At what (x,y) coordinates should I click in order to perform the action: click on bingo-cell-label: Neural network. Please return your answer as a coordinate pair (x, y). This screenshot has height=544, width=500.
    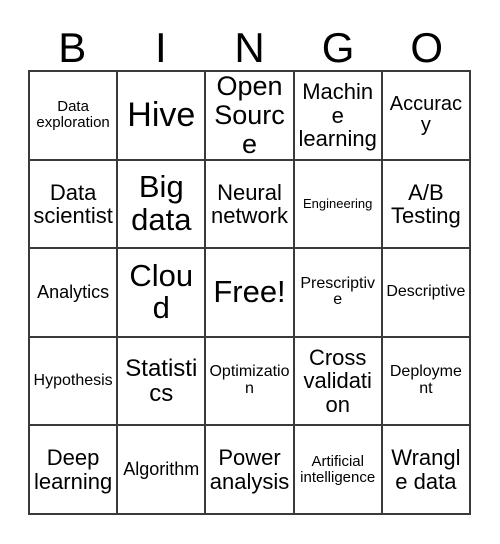
    Looking at the image, I should click on (249, 203).